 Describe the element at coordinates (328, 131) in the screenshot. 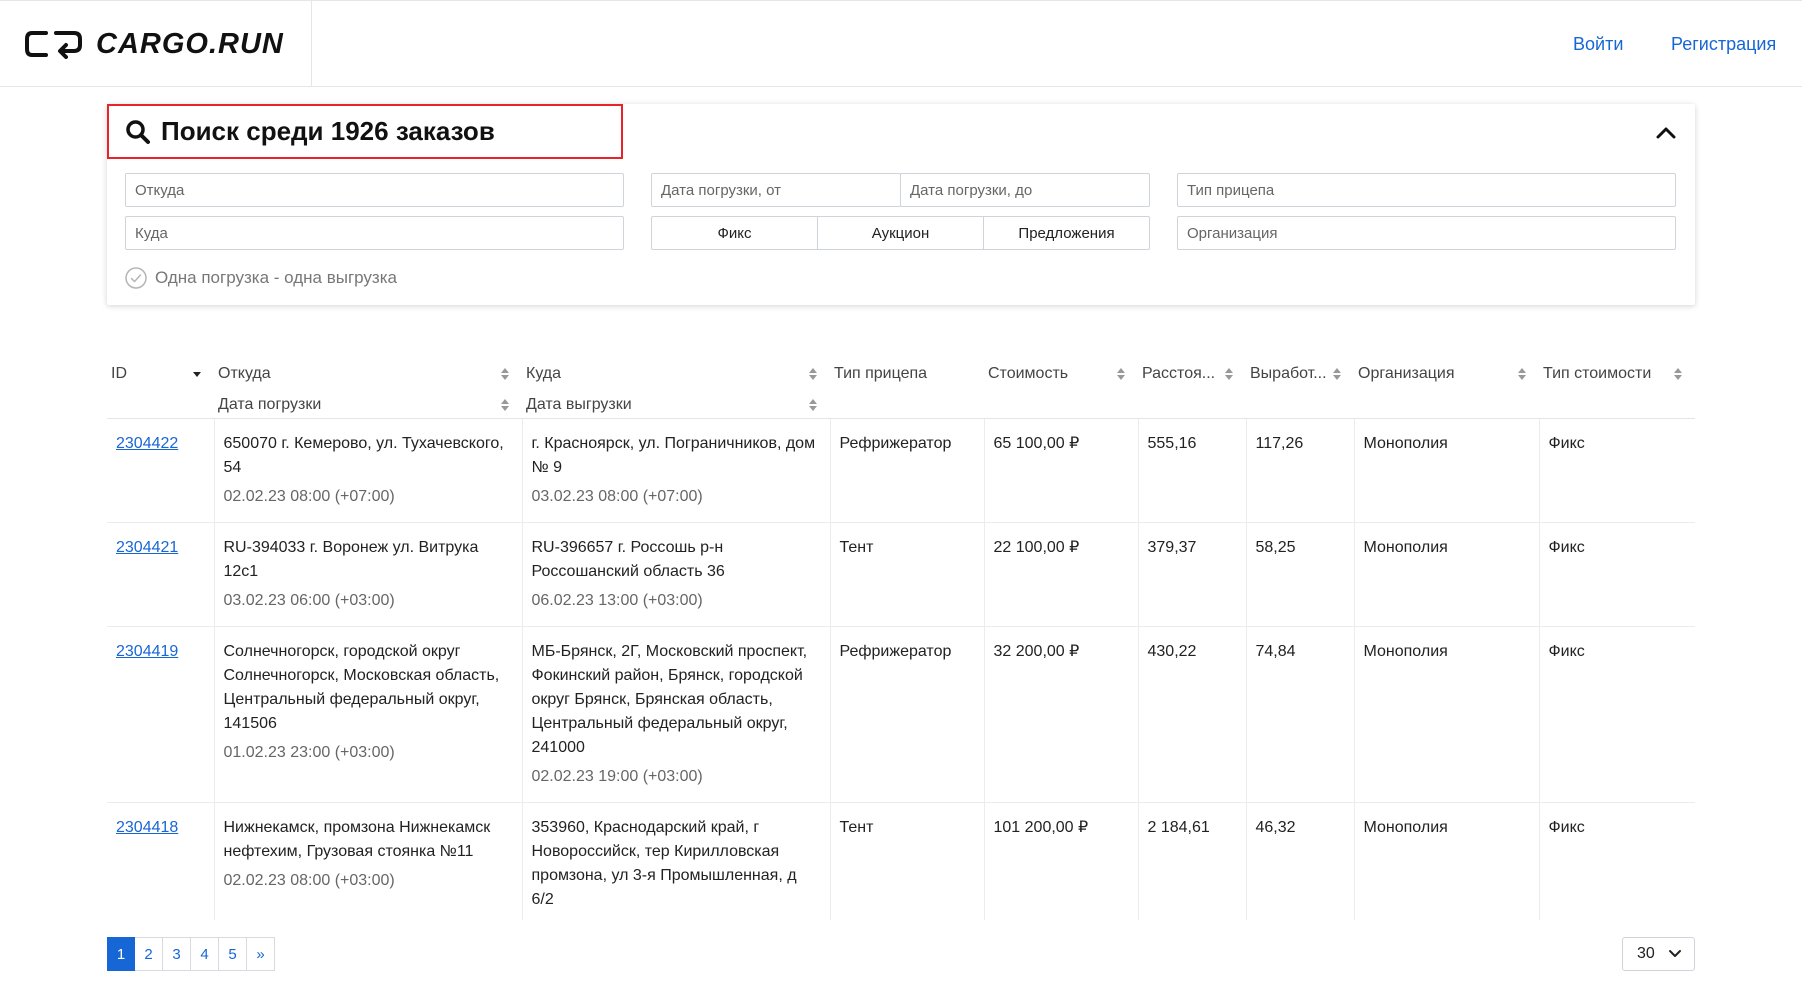

I see `search-title: Поиск среди 1926 заказов` at that location.